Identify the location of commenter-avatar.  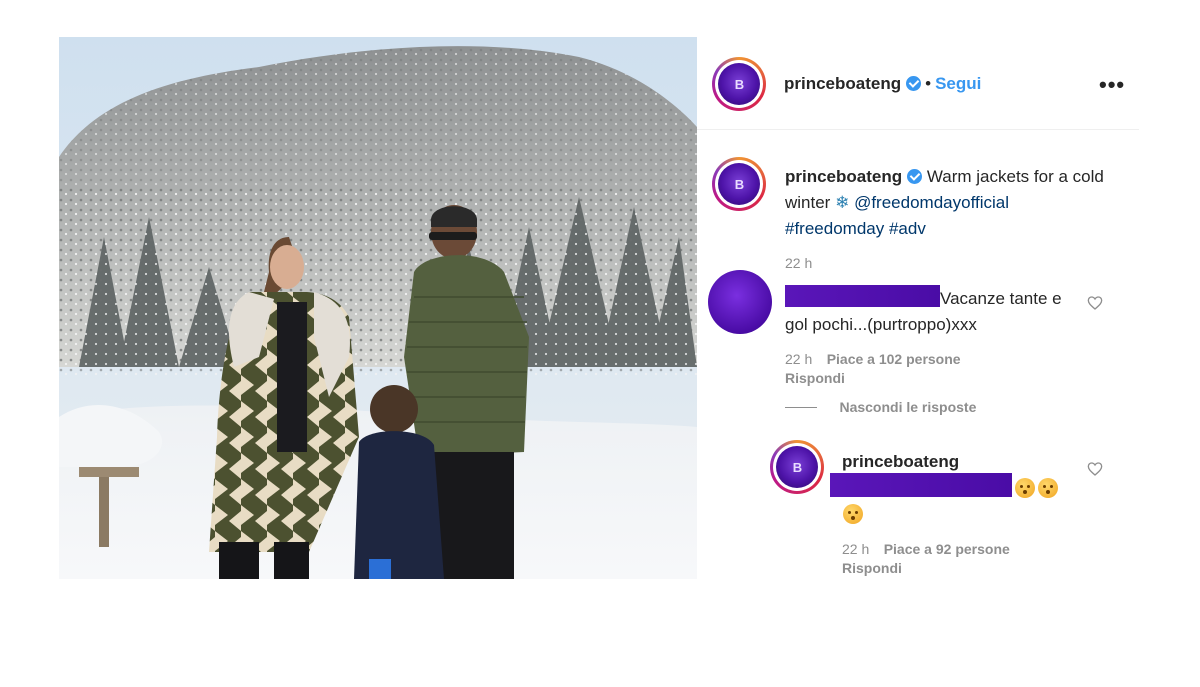
(740, 302).